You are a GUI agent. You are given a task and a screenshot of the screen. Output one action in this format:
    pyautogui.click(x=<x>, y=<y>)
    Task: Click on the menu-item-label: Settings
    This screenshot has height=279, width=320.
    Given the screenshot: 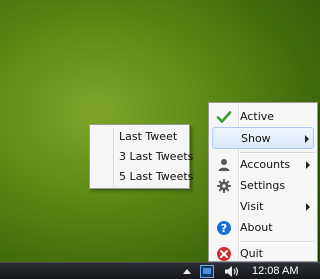 What is the action you would take?
    pyautogui.click(x=263, y=185)
    